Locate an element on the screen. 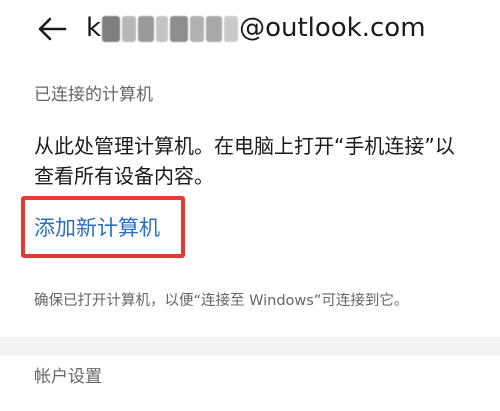 The image size is (500, 411). header: k @outlook.com is located at coordinates (250, 30).